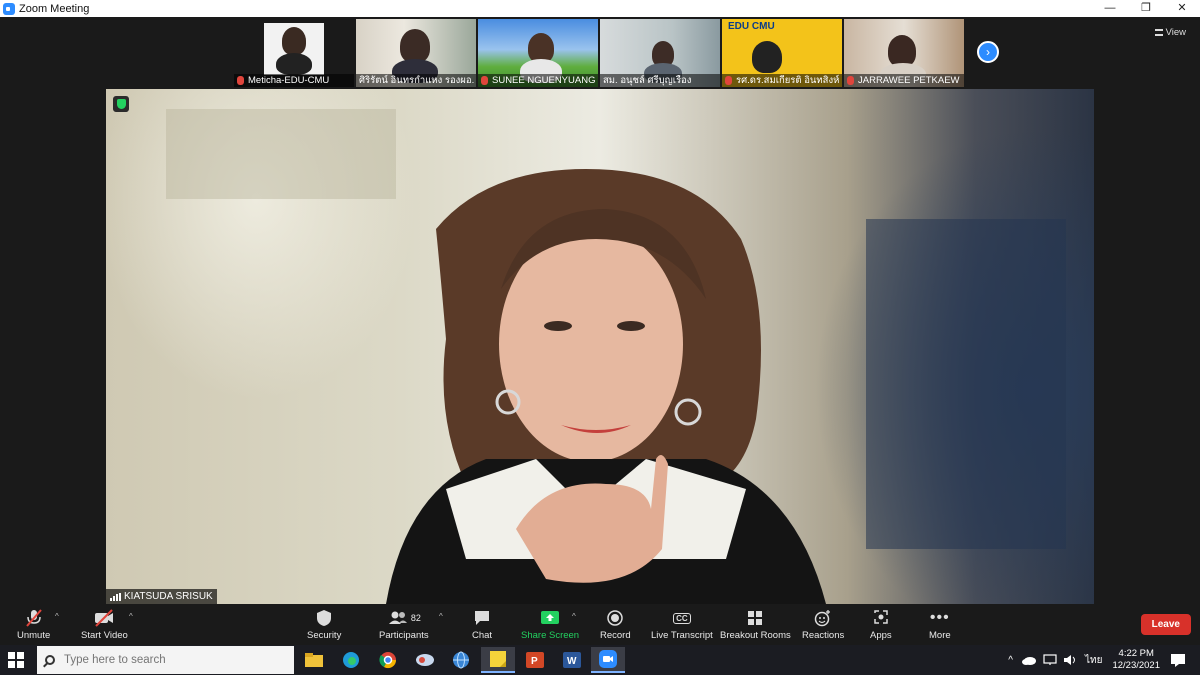  Describe the element at coordinates (550, 617) in the screenshot. I see `share-screen-icon` at that location.